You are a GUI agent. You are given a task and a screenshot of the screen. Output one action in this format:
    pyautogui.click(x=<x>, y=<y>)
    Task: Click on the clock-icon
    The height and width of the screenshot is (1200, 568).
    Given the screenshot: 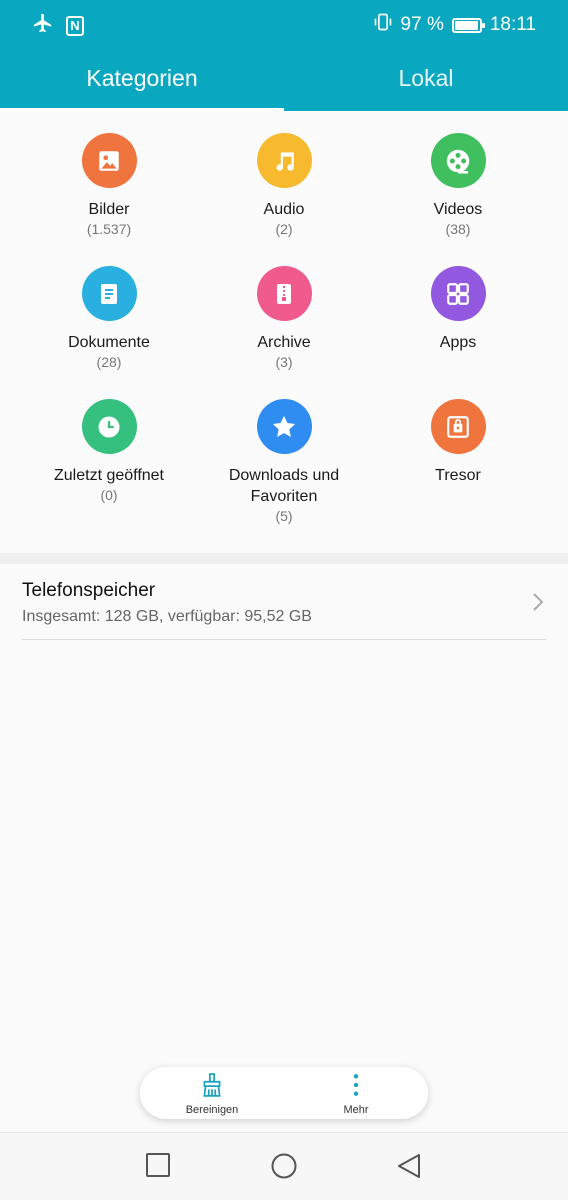 What is the action you would take?
    pyautogui.click(x=109, y=426)
    